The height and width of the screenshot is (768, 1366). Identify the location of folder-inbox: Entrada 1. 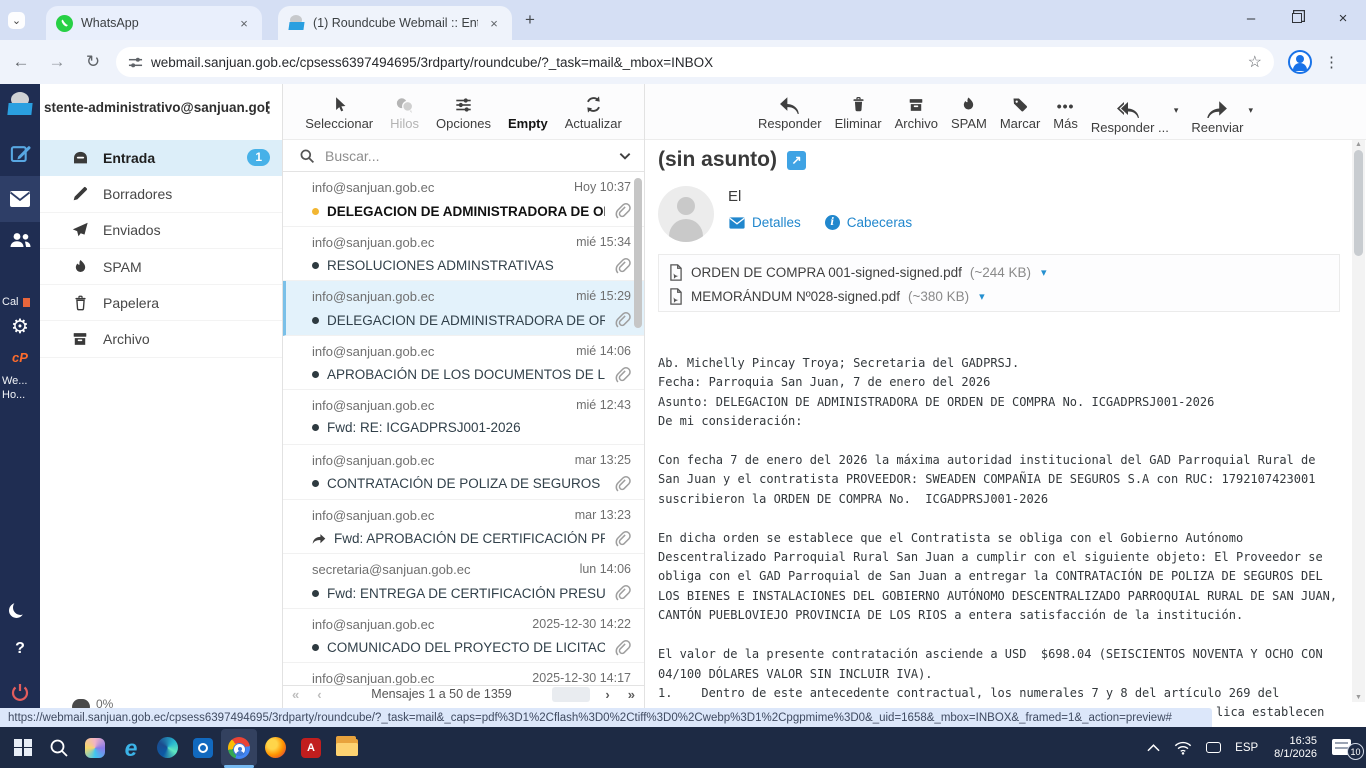
(161, 158).